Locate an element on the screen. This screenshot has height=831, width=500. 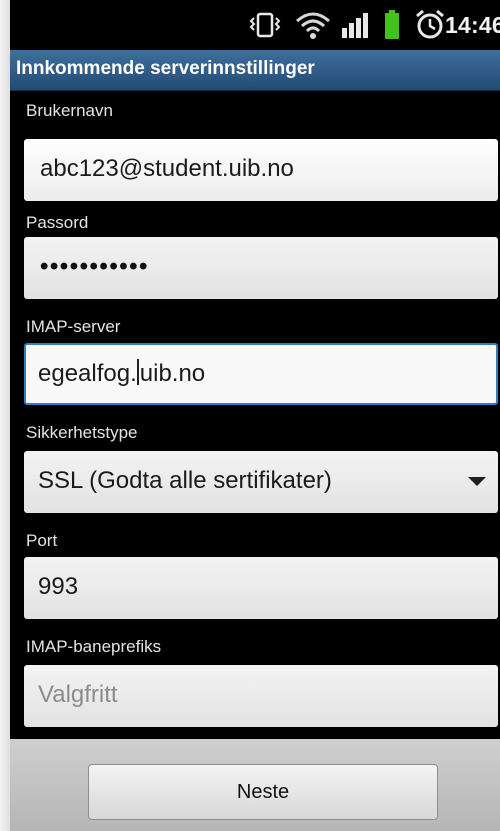
clock-time: 14:46 is located at coordinates (472, 25).